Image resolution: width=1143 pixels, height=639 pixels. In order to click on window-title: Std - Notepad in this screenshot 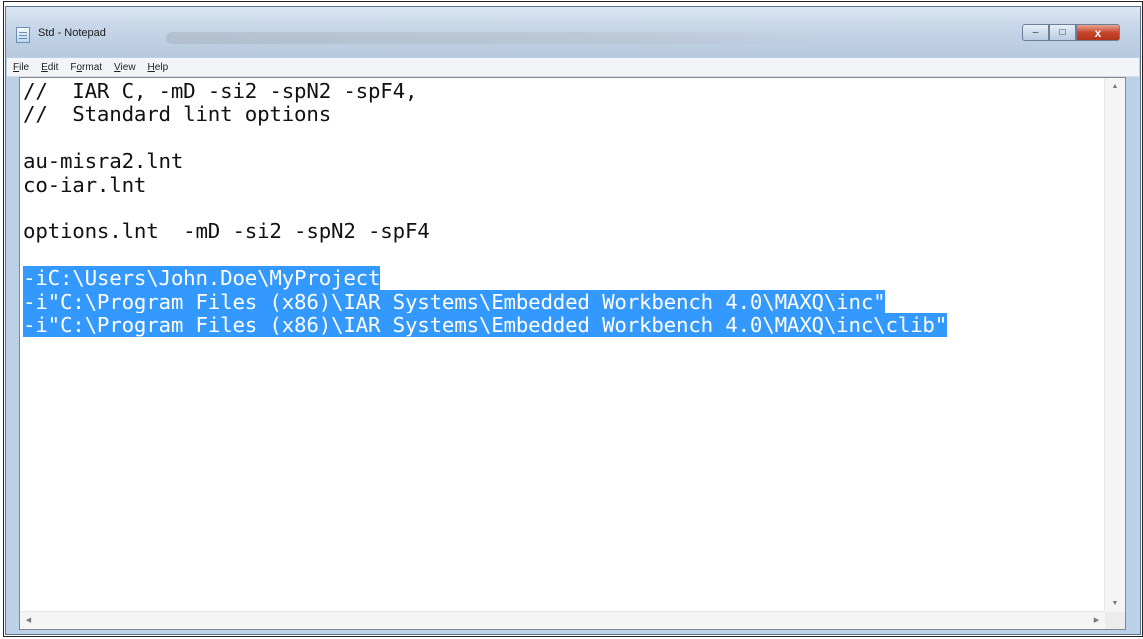, I will do `click(72, 33)`.